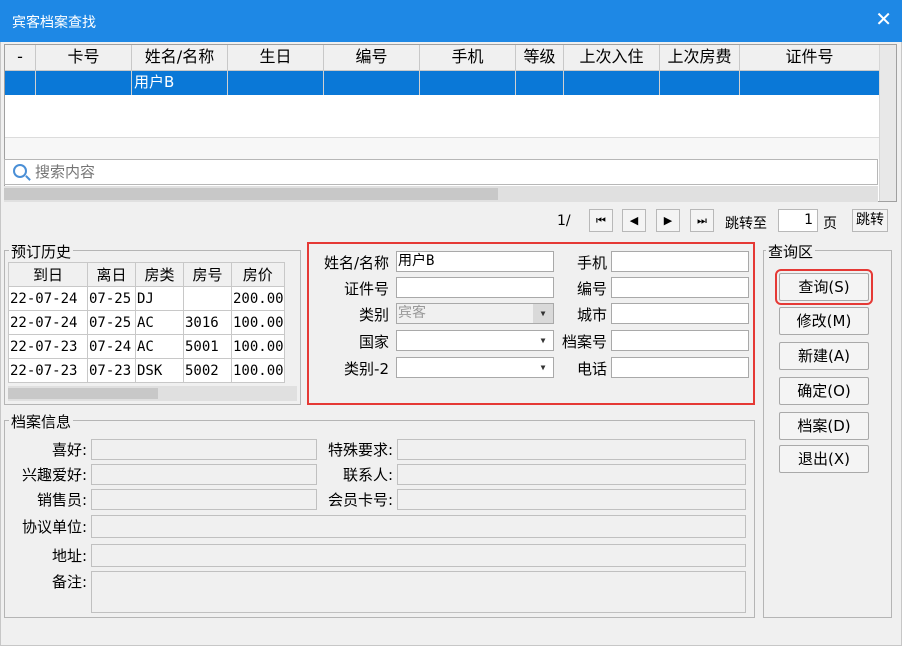  I want to click on category-value: 宾客, so click(412, 313).